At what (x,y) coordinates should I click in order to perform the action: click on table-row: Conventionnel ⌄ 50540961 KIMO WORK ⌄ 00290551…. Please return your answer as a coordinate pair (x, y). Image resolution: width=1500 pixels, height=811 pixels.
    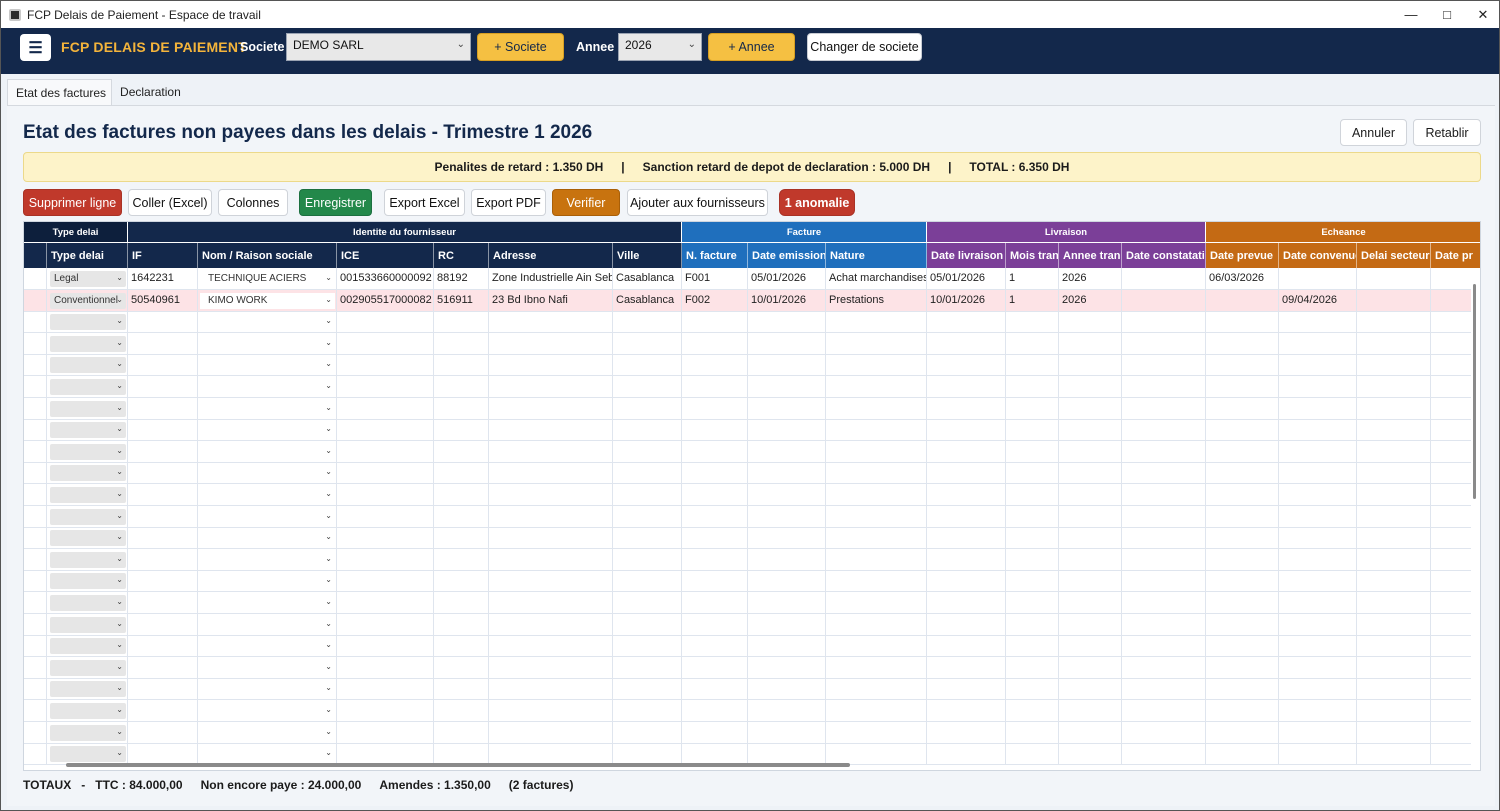
    Looking at the image, I should click on (747, 300).